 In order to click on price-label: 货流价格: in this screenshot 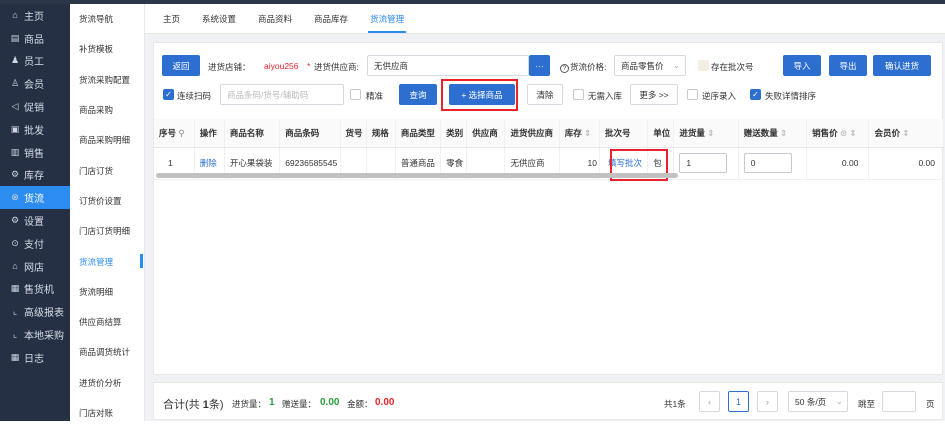, I will do `click(588, 67)`.